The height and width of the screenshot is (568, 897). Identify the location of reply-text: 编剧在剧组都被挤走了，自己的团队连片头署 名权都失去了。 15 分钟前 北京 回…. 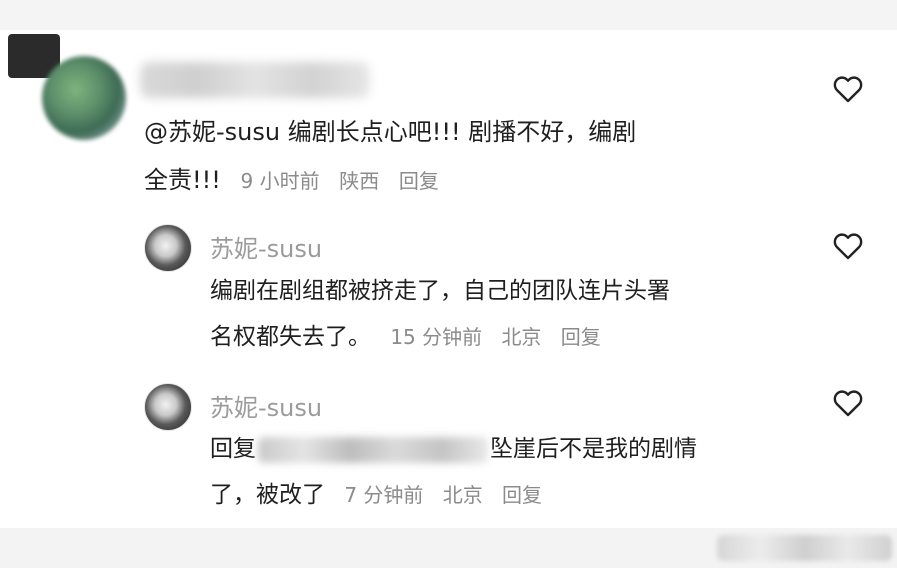
(440, 314).